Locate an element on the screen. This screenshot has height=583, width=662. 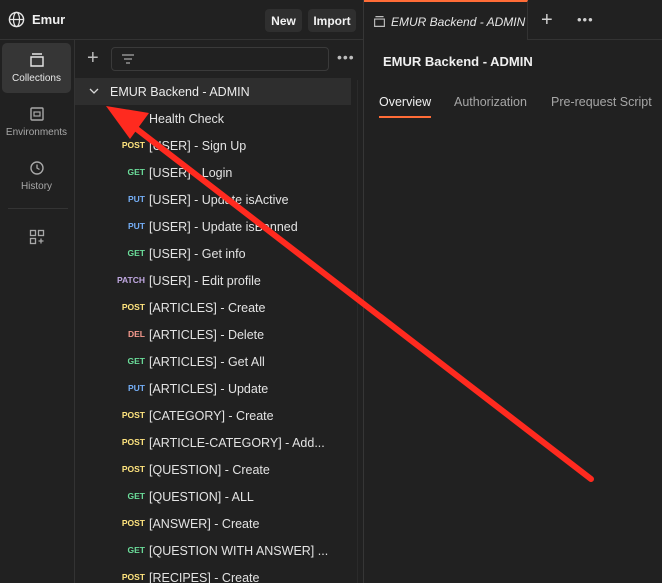
tab-emur-backend-admin: EMUR Backend - ADMIN is located at coordinates (446, 20).